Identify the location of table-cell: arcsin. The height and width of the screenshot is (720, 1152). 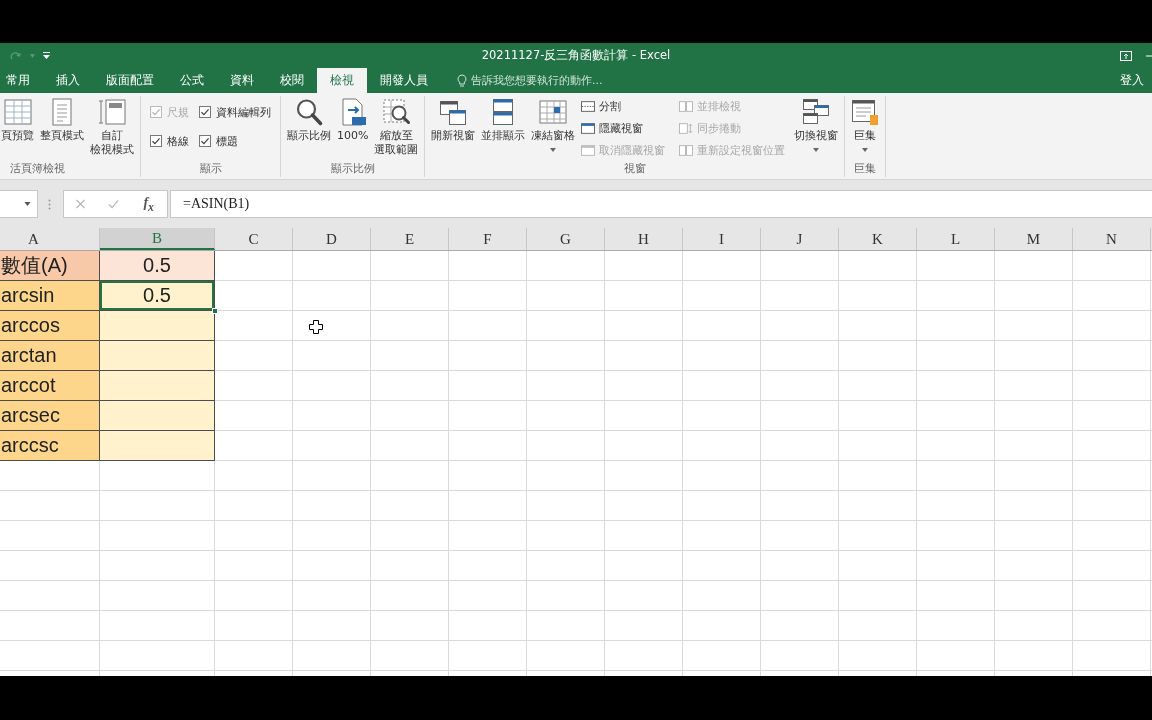
(50, 296).